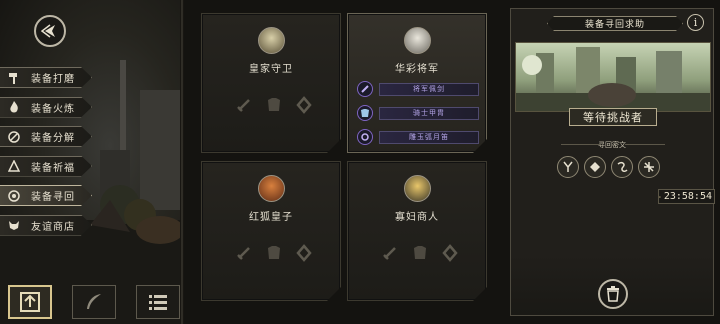 The image size is (720, 324). Describe the element at coordinates (612, 145) in the screenshot. I see `rune-title: 寻回密文` at that location.